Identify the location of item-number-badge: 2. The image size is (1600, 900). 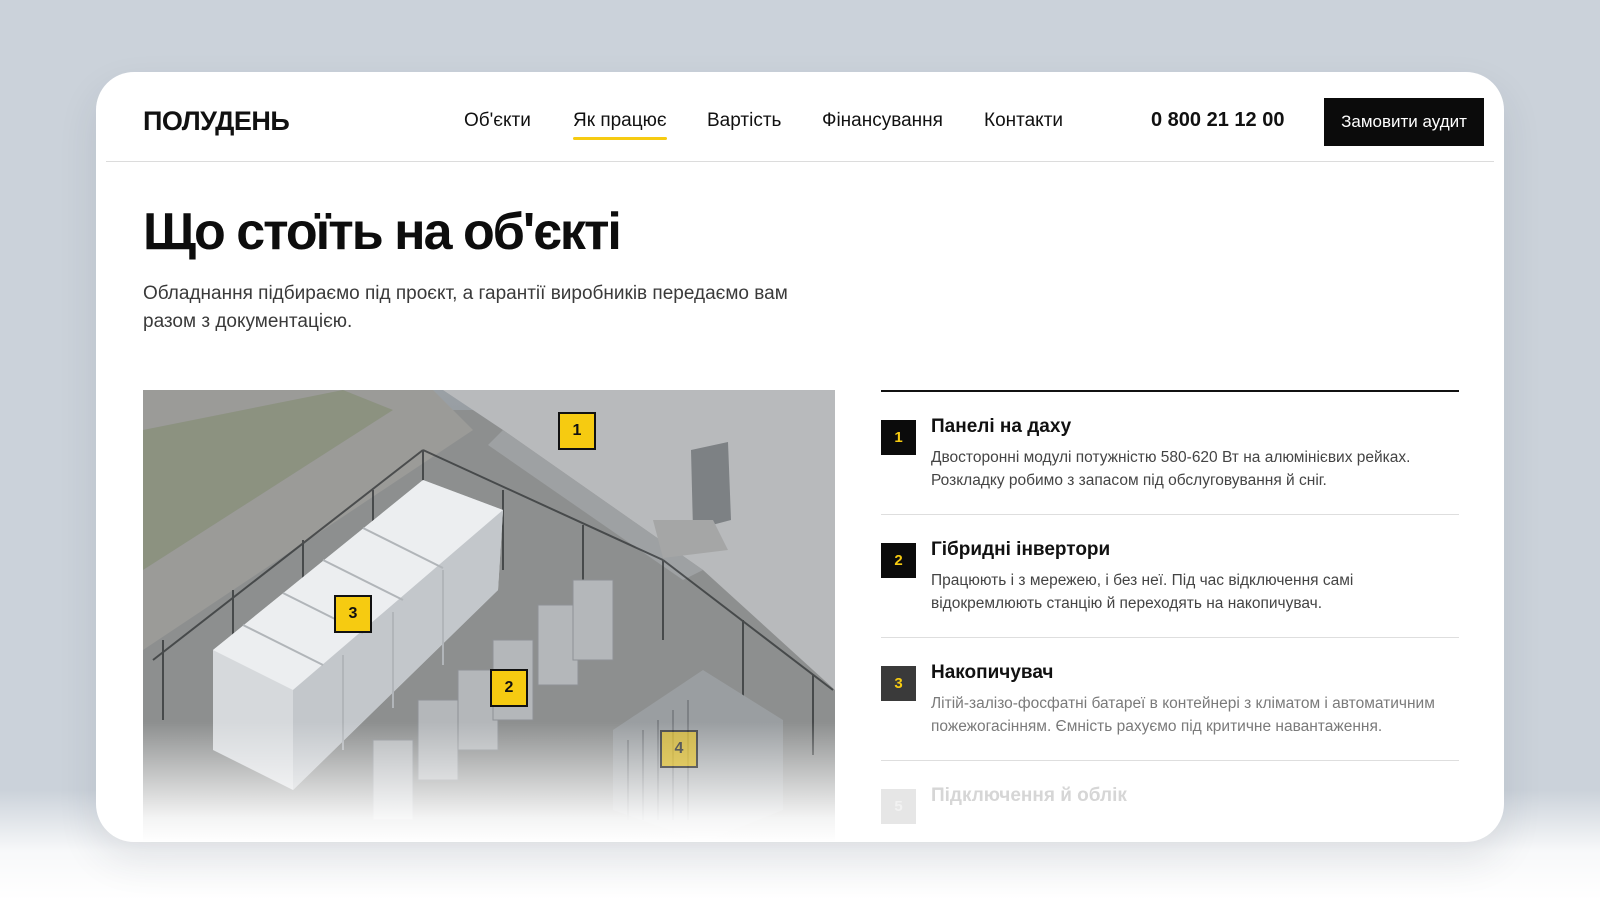
(898, 560).